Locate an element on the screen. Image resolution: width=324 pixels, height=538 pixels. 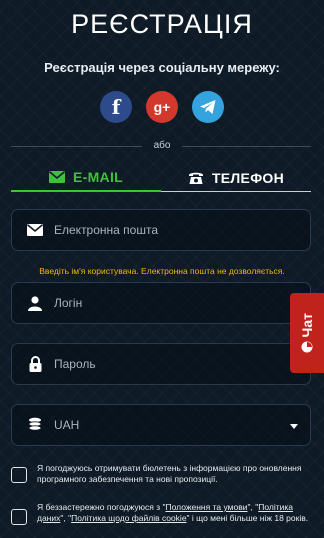
google-plus-icon: g+ is located at coordinates (162, 107).